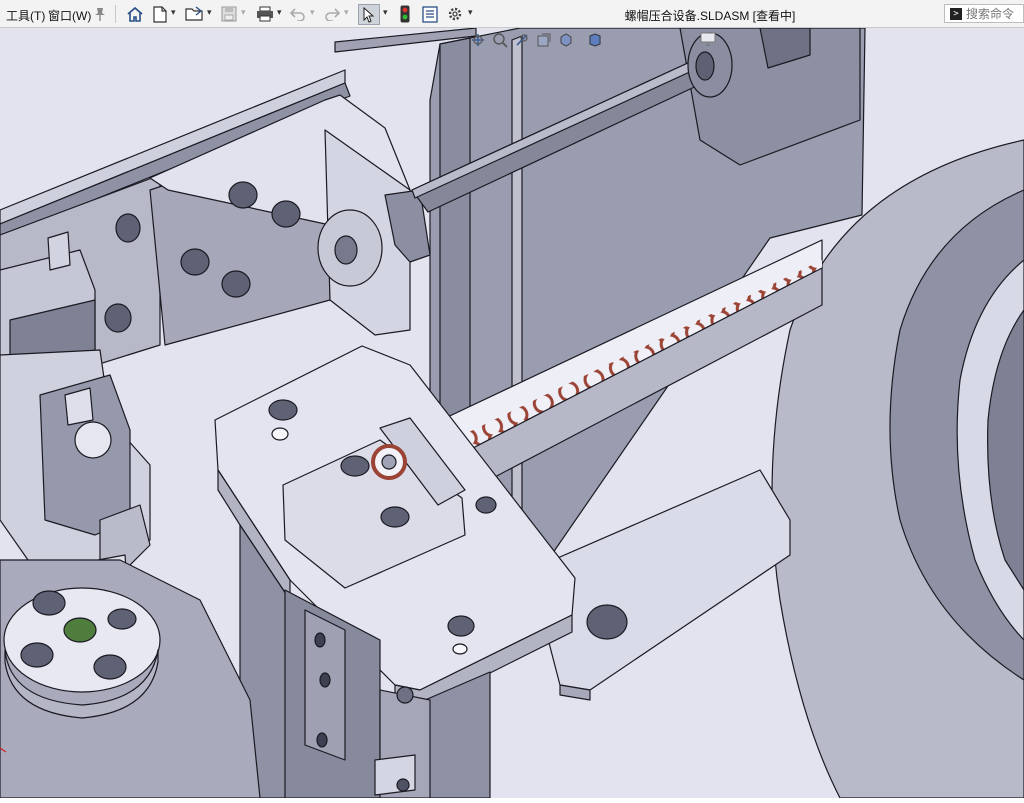  I want to click on file-properties-icon, so click(430, 14).